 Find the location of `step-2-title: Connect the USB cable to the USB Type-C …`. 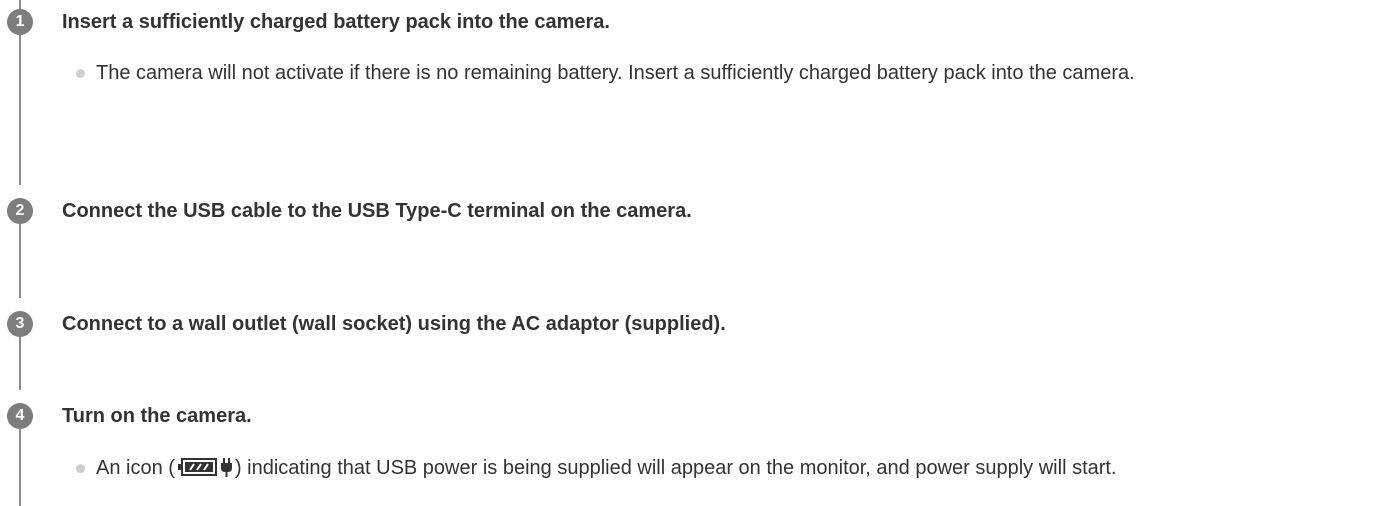

step-2-title: Connect the USB cable to the USB Type-C … is located at coordinates (377, 211).